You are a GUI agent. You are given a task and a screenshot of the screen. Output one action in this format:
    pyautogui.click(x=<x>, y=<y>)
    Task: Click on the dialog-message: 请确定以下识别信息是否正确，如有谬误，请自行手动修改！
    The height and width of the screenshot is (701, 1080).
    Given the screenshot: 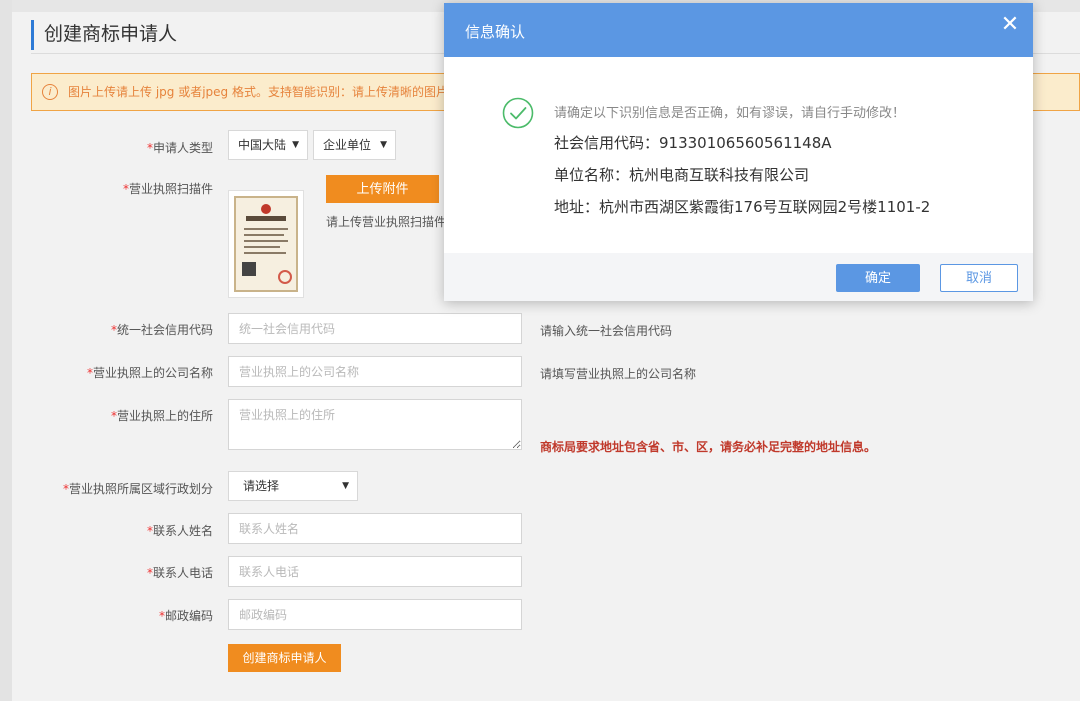 What is the action you would take?
    pyautogui.click(x=730, y=113)
    